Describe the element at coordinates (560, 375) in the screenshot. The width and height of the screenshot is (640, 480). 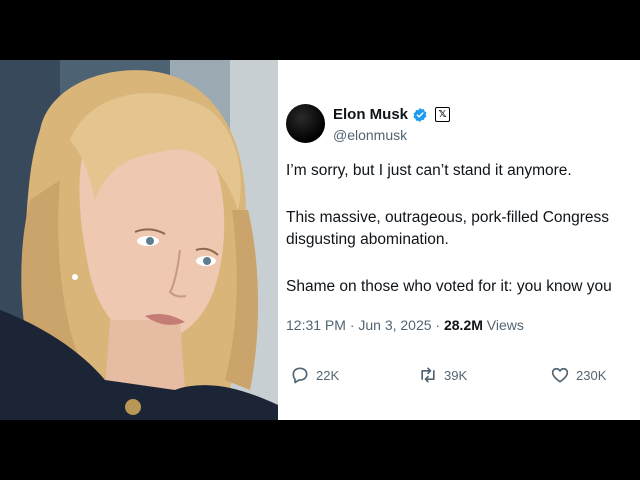
I see `like-icon` at that location.